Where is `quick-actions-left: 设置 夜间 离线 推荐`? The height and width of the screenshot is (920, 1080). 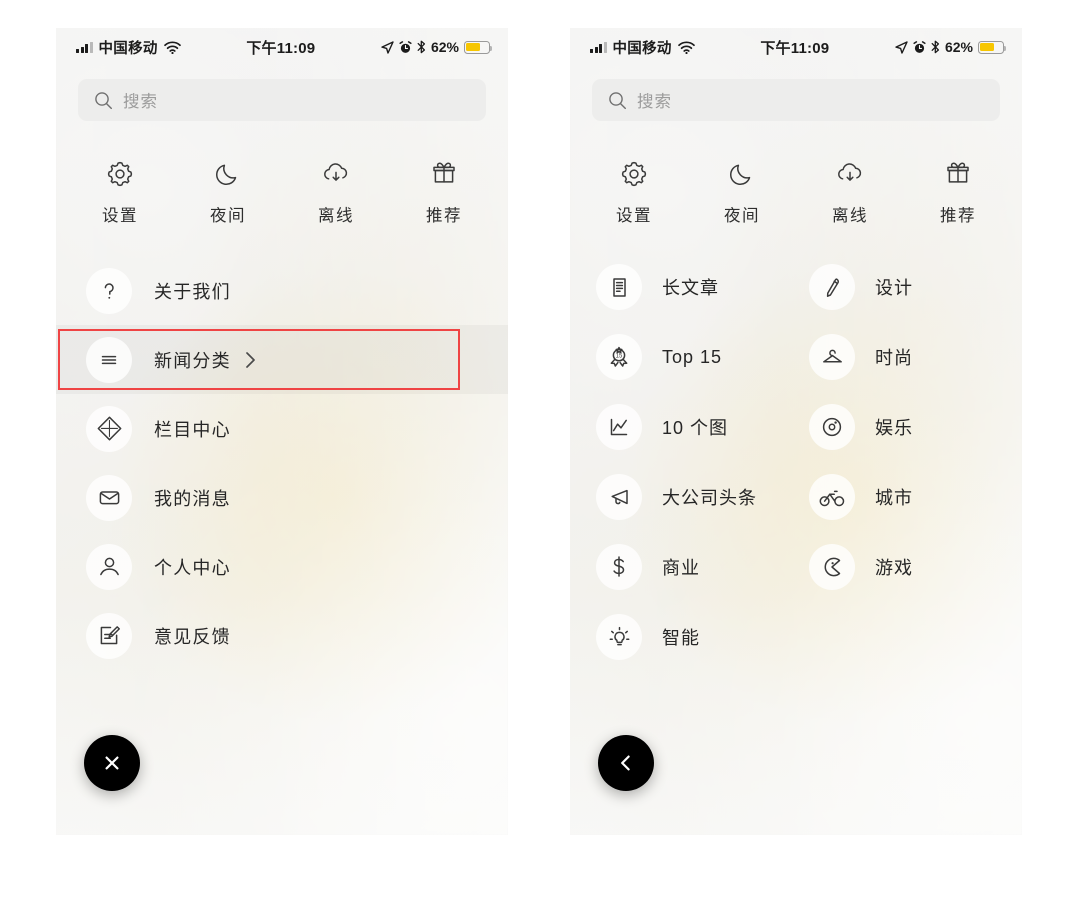
quick-actions-left: 设置 夜间 离线 推荐 is located at coordinates (282, 173).